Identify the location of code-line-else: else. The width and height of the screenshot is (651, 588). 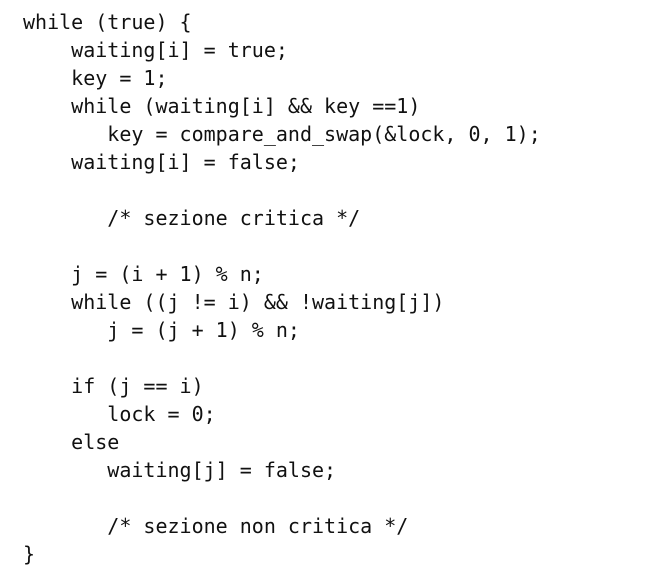
(71, 442).